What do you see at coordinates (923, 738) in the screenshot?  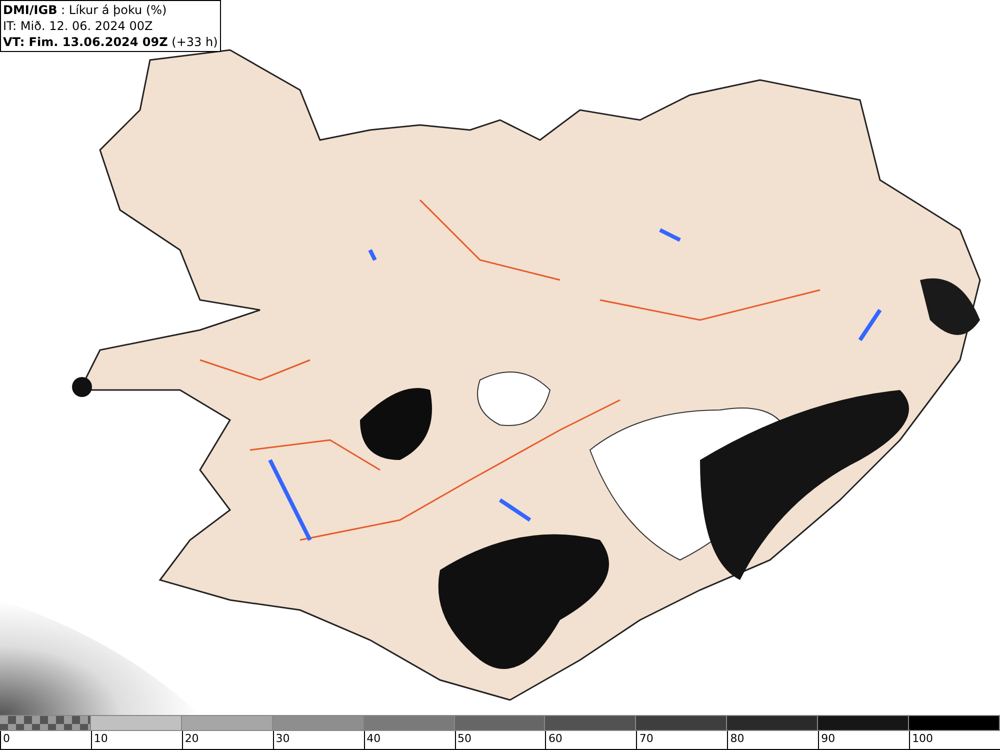 I see `legend-label: 100` at bounding box center [923, 738].